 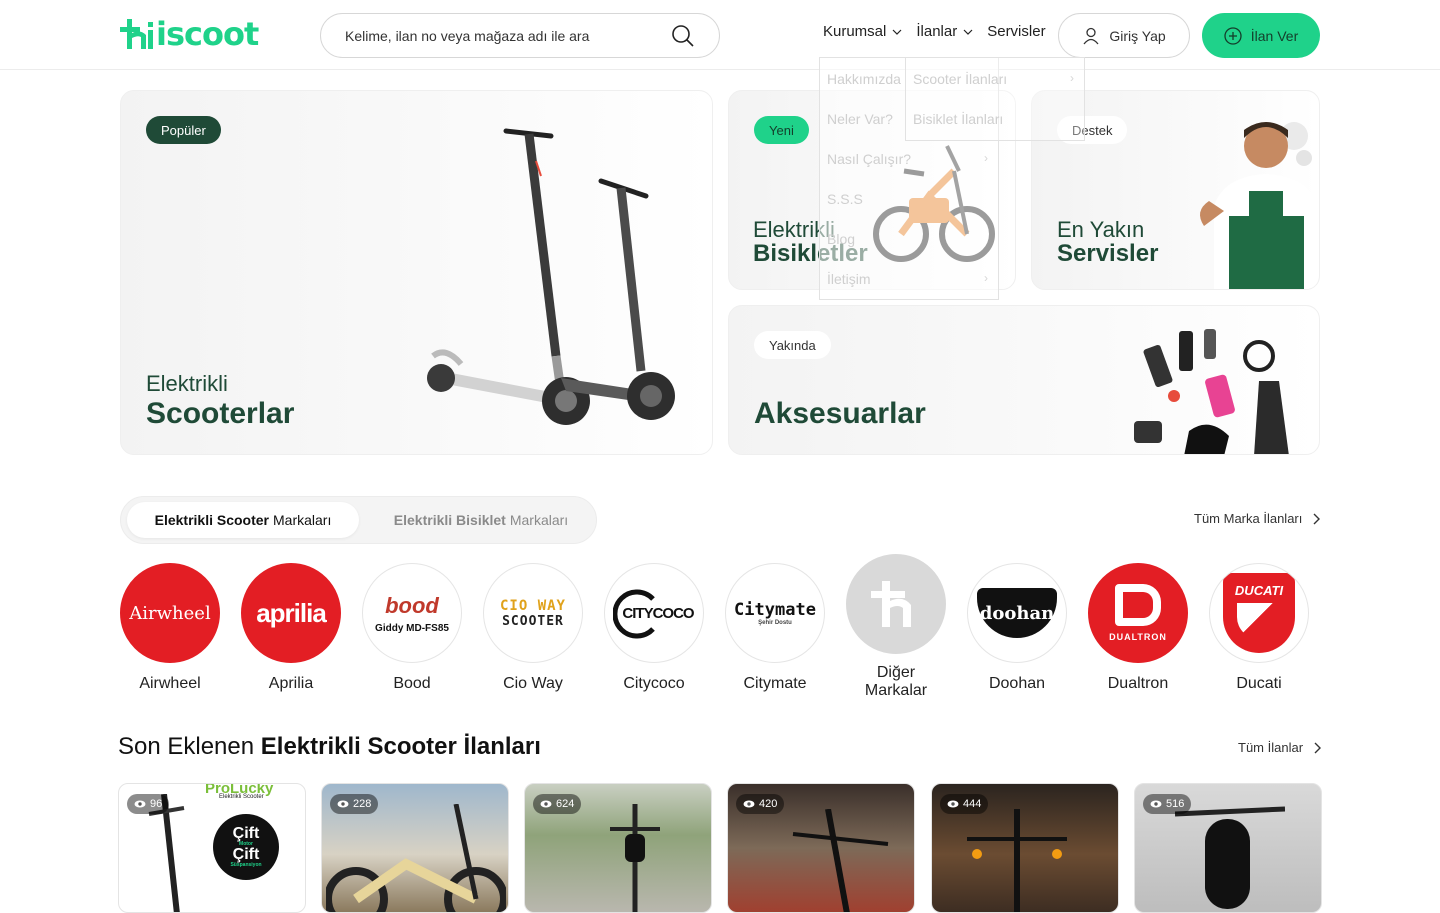 What do you see at coordinates (891, 604) in the screenshot?
I see `hiscoot-mark-icon` at bounding box center [891, 604].